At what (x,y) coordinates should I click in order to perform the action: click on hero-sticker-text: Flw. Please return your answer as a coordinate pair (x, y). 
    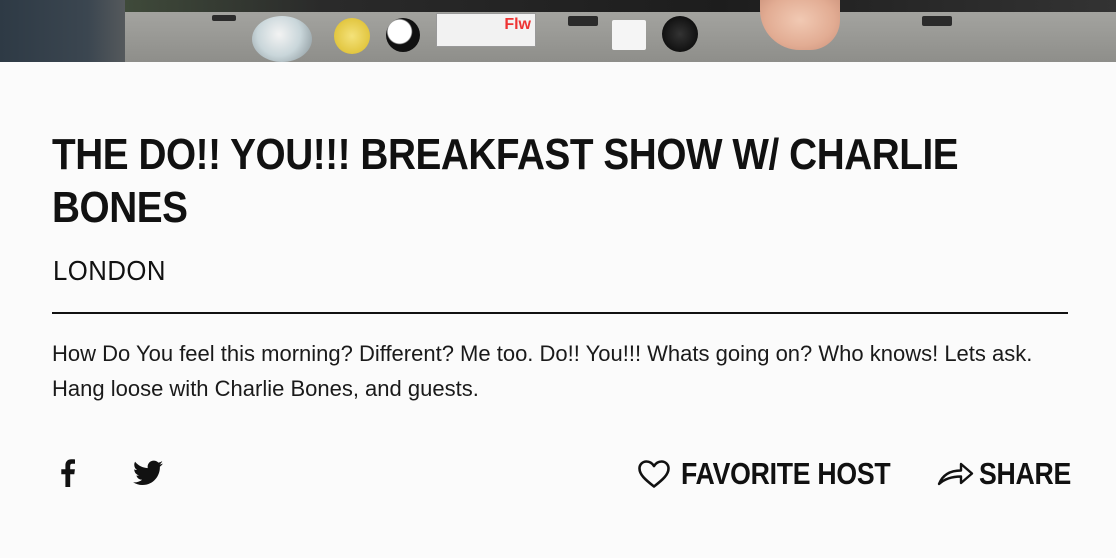
    Looking at the image, I should click on (517, 24).